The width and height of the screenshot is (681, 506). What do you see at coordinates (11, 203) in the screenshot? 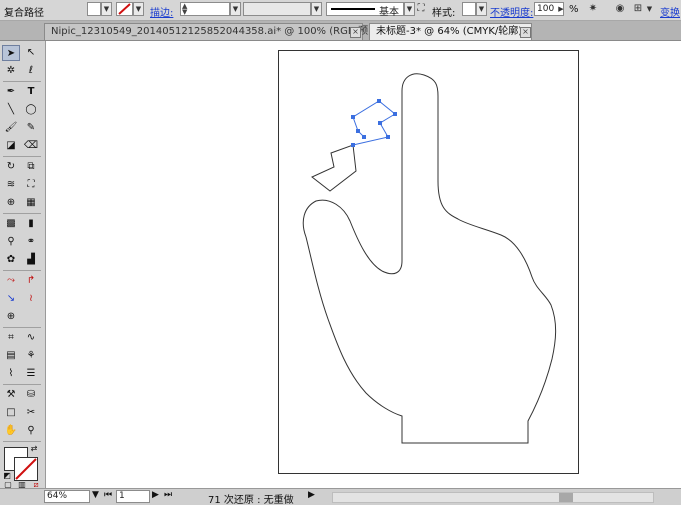
I see `shape-builder-tool-icon: ⊕` at bounding box center [11, 203].